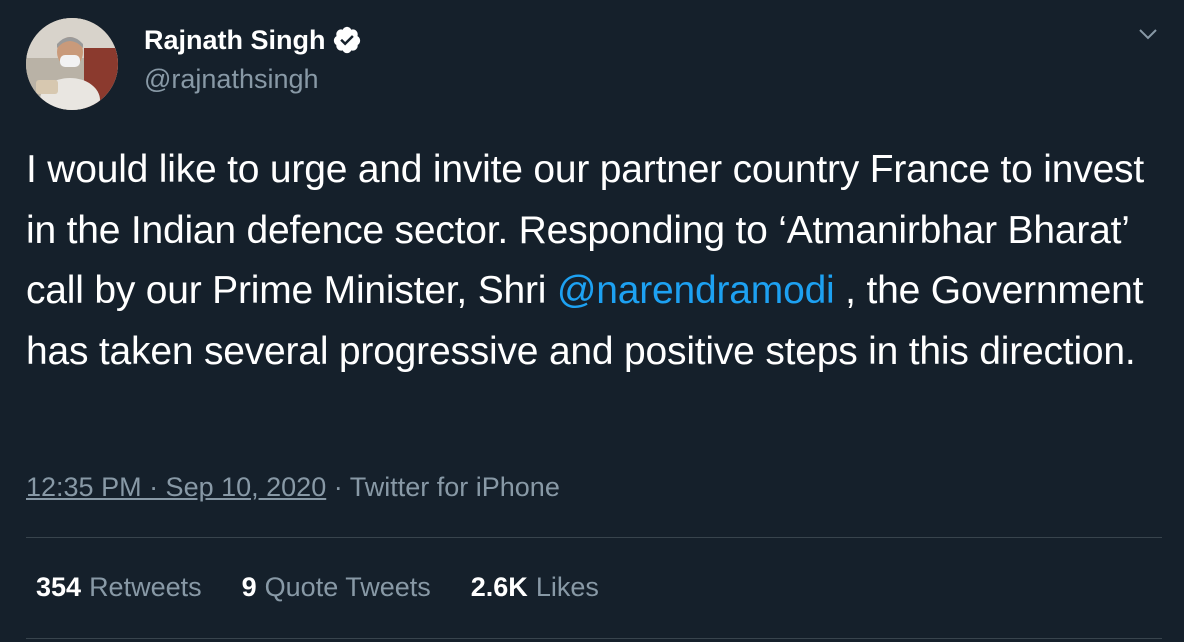  I want to click on timestamp-link: 12:35 PM · Sep 10, 2020, so click(176, 487).